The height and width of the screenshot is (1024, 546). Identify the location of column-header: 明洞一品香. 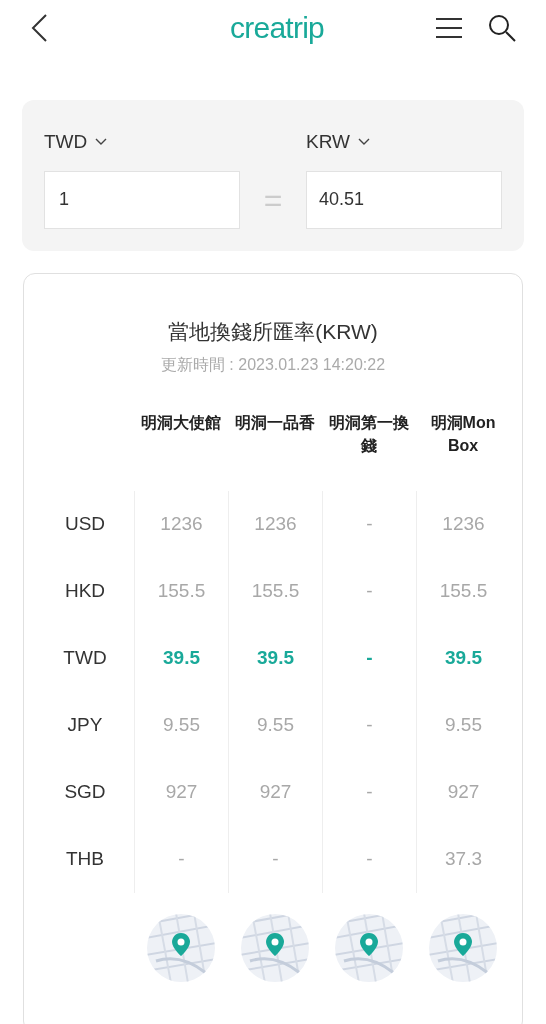
(275, 423).